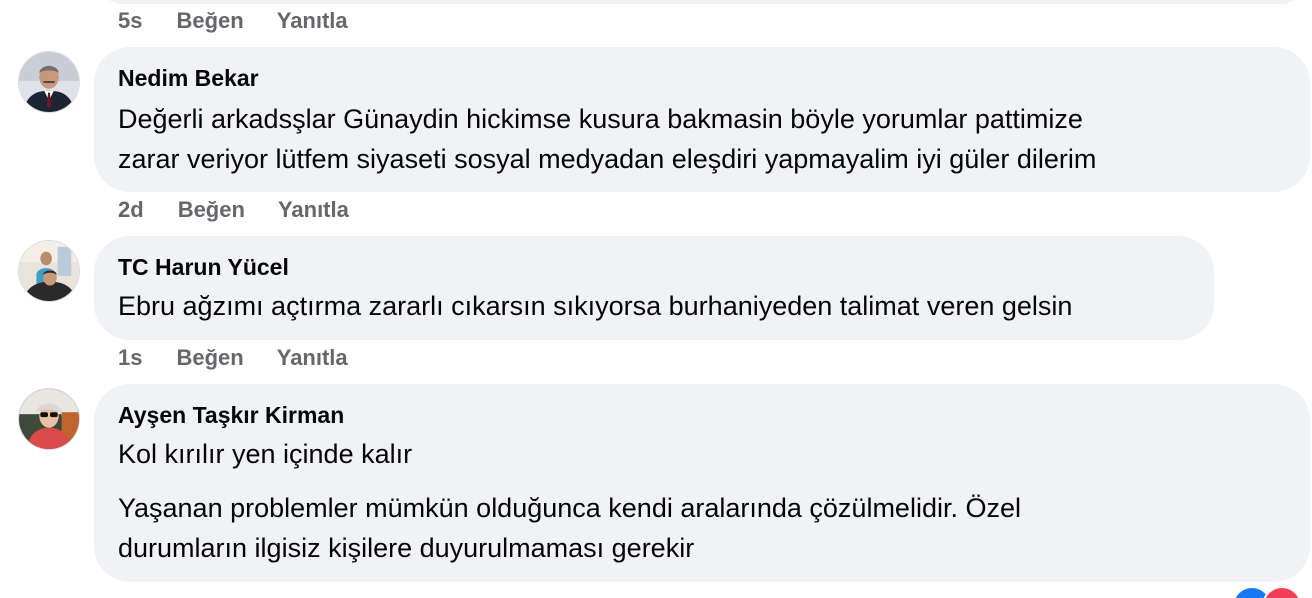  What do you see at coordinates (702, 2) in the screenshot?
I see `previous-comment-bubble` at bounding box center [702, 2].